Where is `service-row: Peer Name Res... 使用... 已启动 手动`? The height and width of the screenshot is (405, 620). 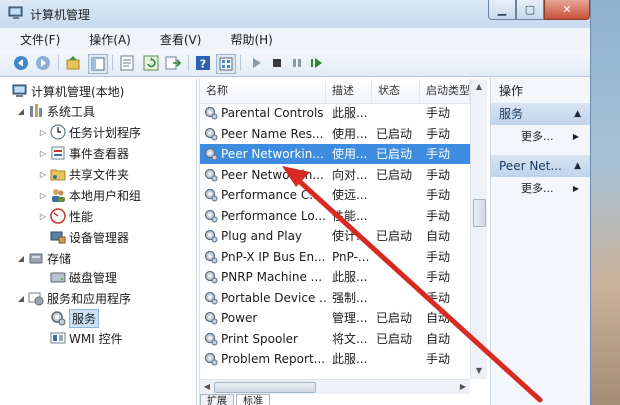
service-row: Peer Name Res... 使用... 已启动 手动 is located at coordinates (335, 134).